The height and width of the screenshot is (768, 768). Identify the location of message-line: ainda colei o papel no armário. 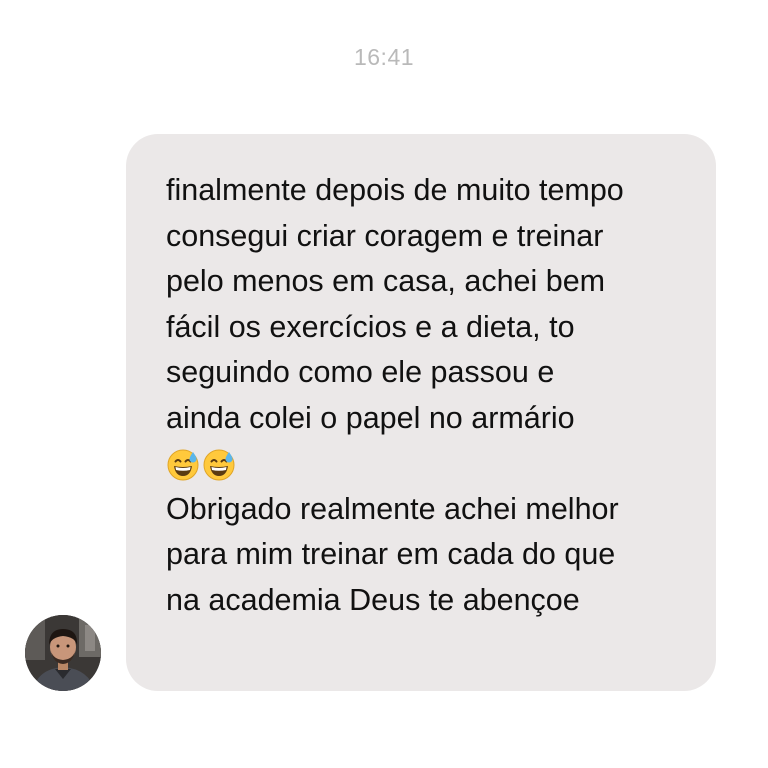
(370, 417).